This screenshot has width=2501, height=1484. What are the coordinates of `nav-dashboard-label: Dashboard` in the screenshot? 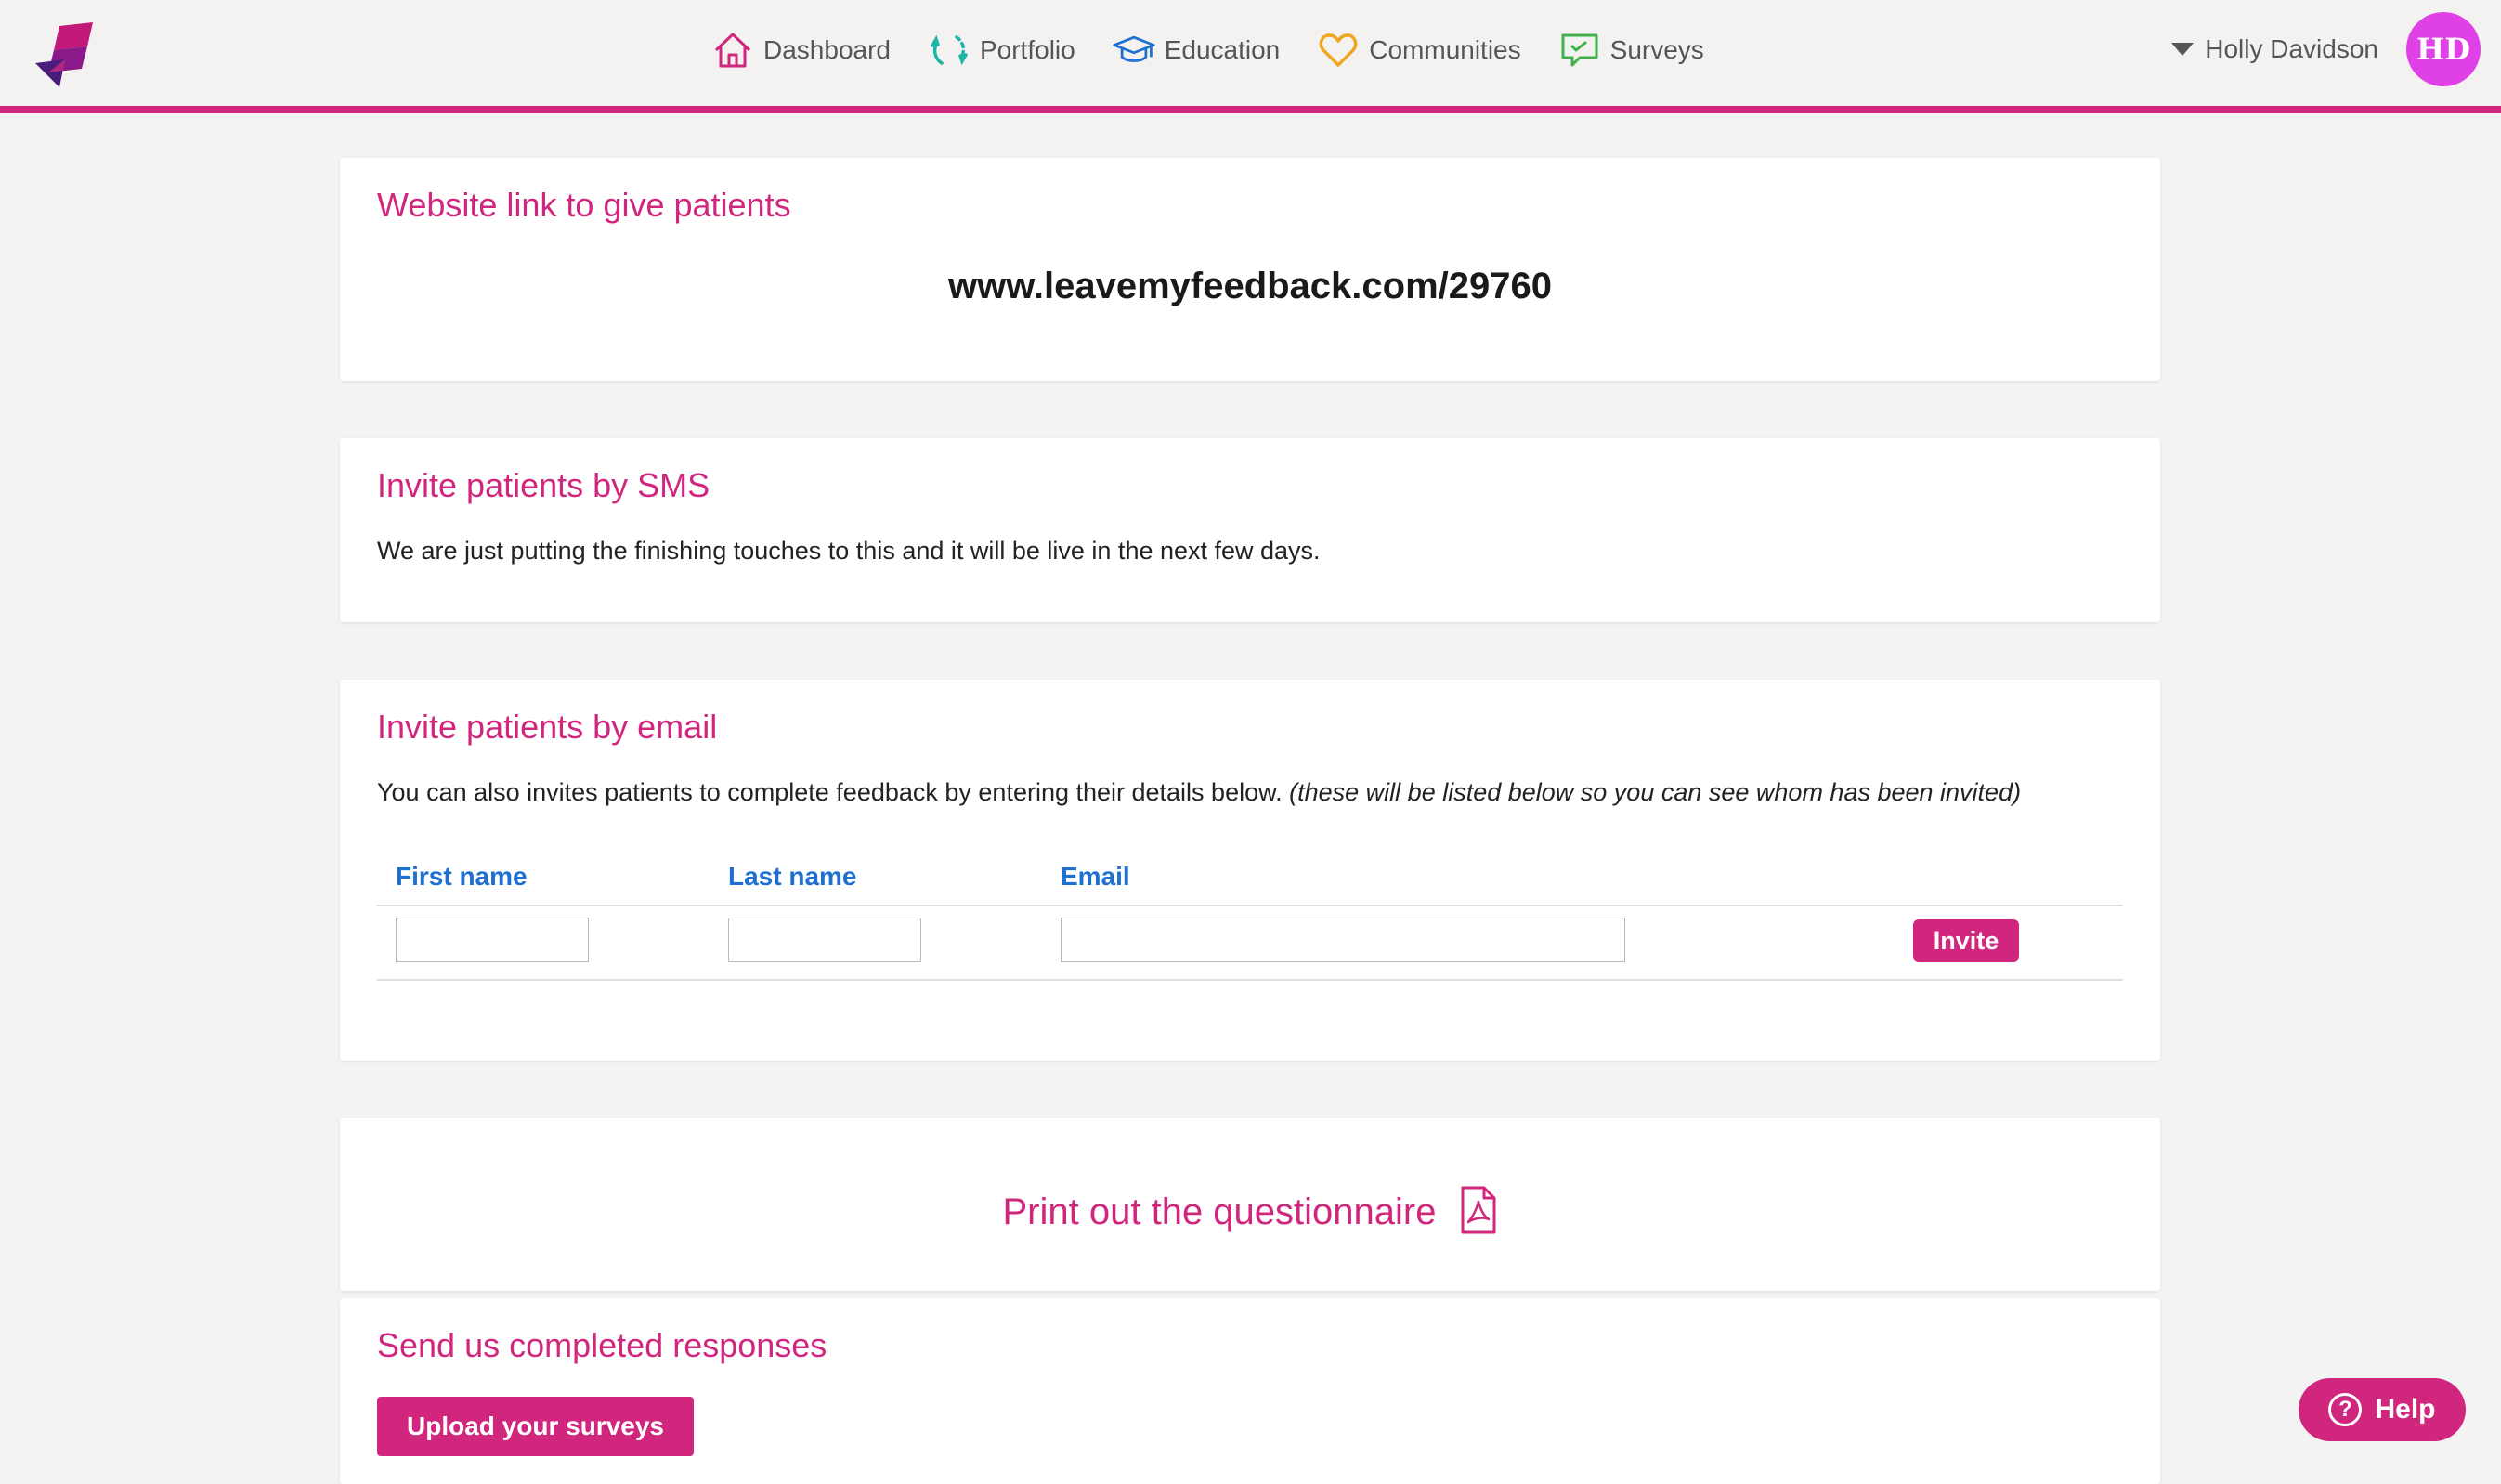 It's located at (827, 49).